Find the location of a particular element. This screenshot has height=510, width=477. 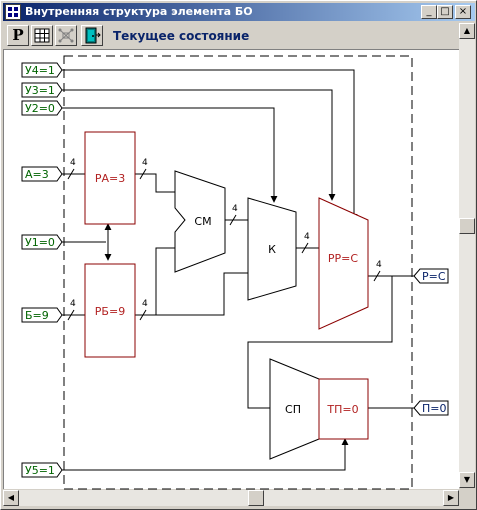

rb-to-k is located at coordinates (202, 294).